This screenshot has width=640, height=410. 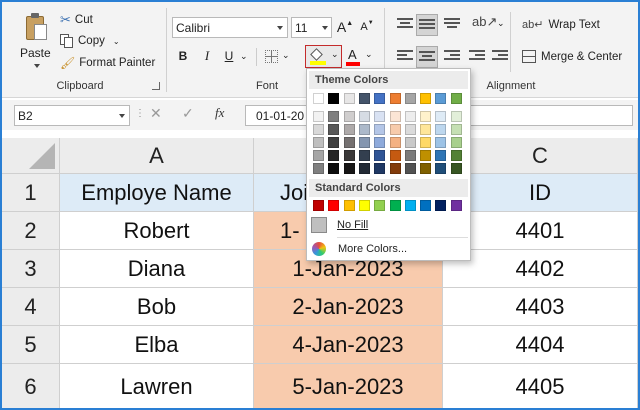 What do you see at coordinates (540, 386) in the screenshot?
I see `table-cell: 4405` at bounding box center [540, 386].